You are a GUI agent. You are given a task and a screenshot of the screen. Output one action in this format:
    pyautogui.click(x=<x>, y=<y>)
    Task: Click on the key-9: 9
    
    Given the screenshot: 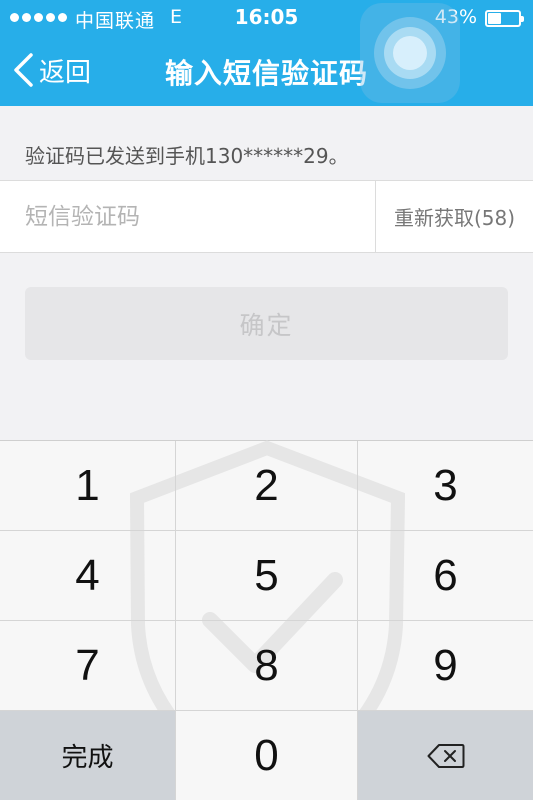 What is the action you would take?
    pyautogui.click(x=445, y=666)
    